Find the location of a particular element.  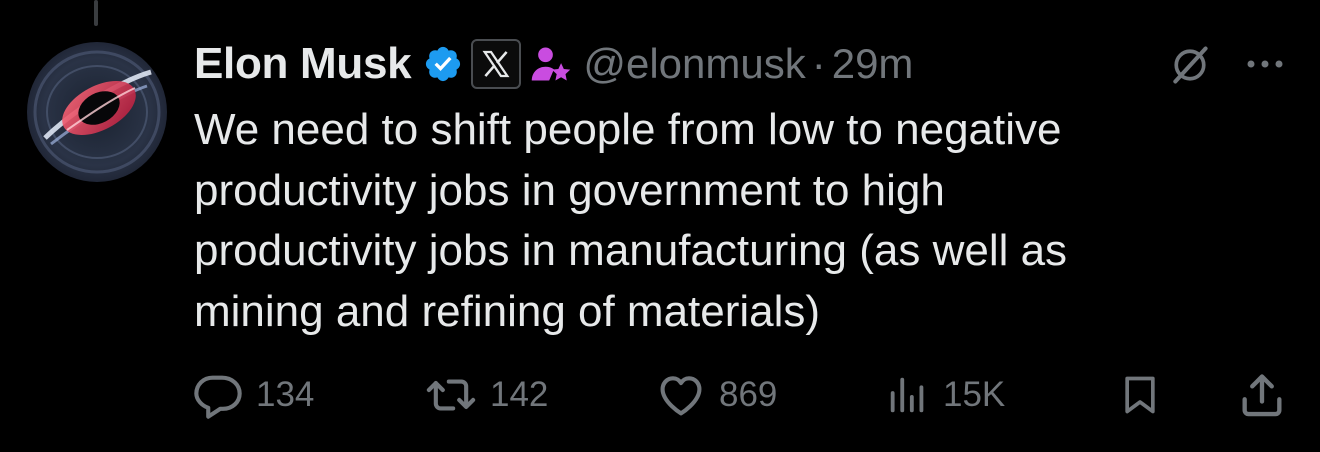

tweet-text-line: productivity jobs in government to high is located at coordinates (569, 190).